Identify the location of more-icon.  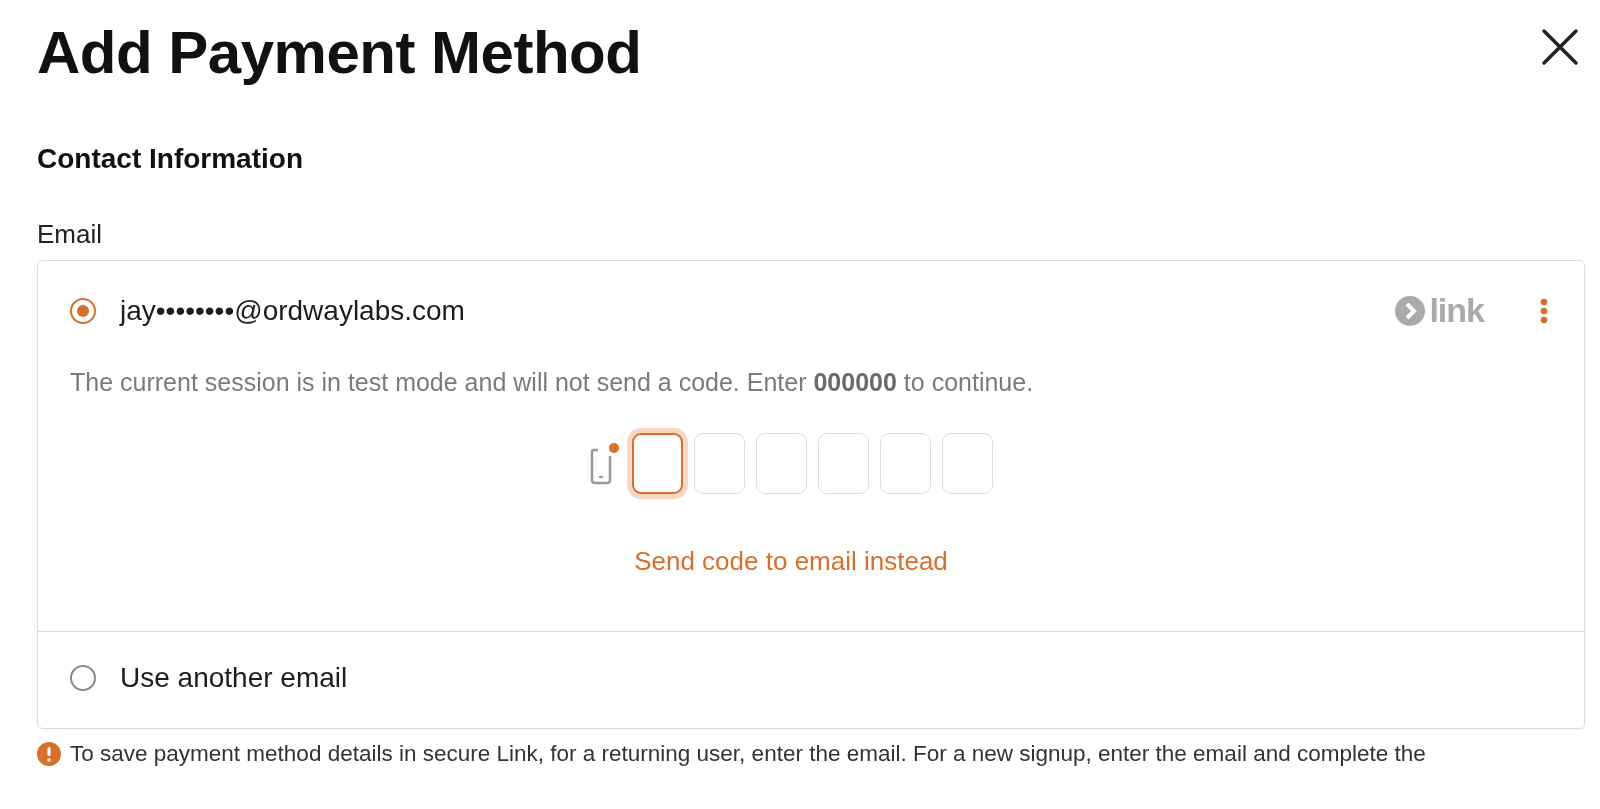
(1544, 310).